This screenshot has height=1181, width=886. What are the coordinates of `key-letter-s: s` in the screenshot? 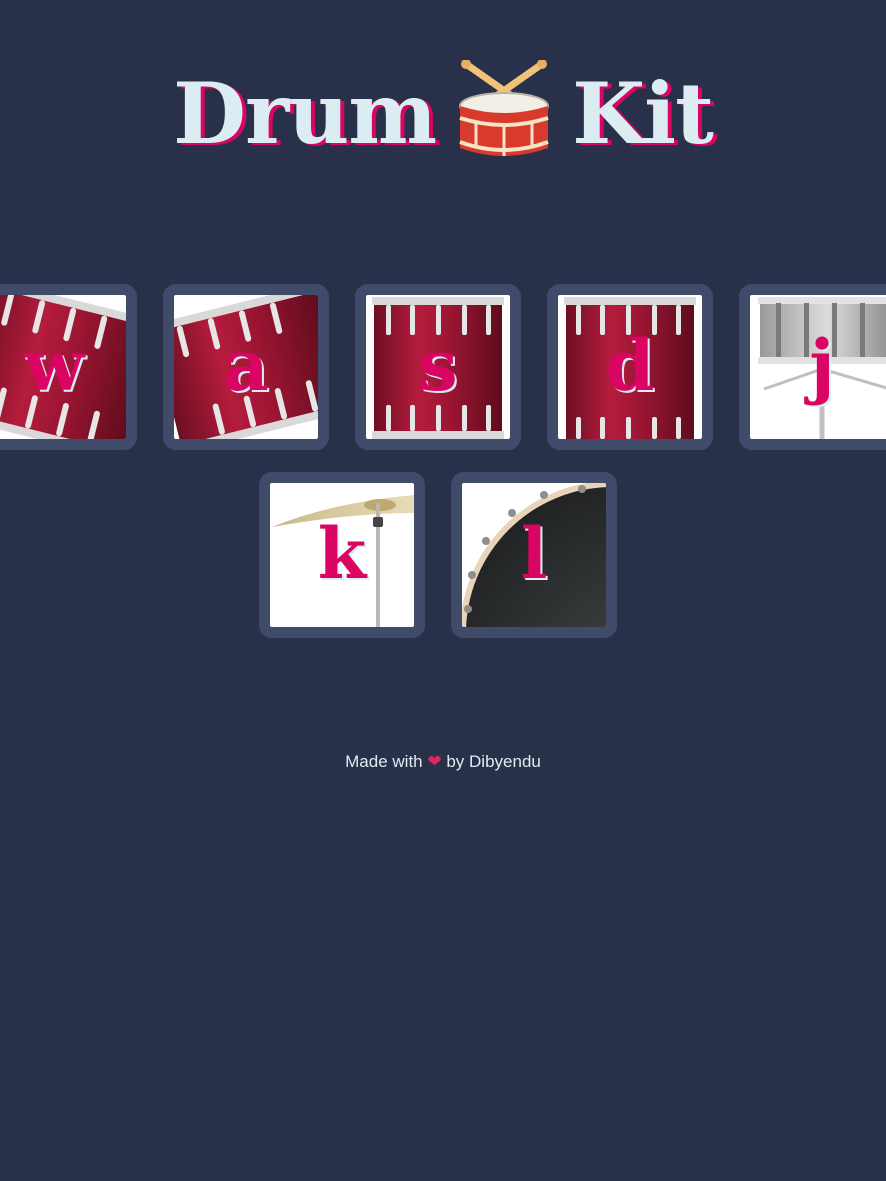 It's located at (438, 365).